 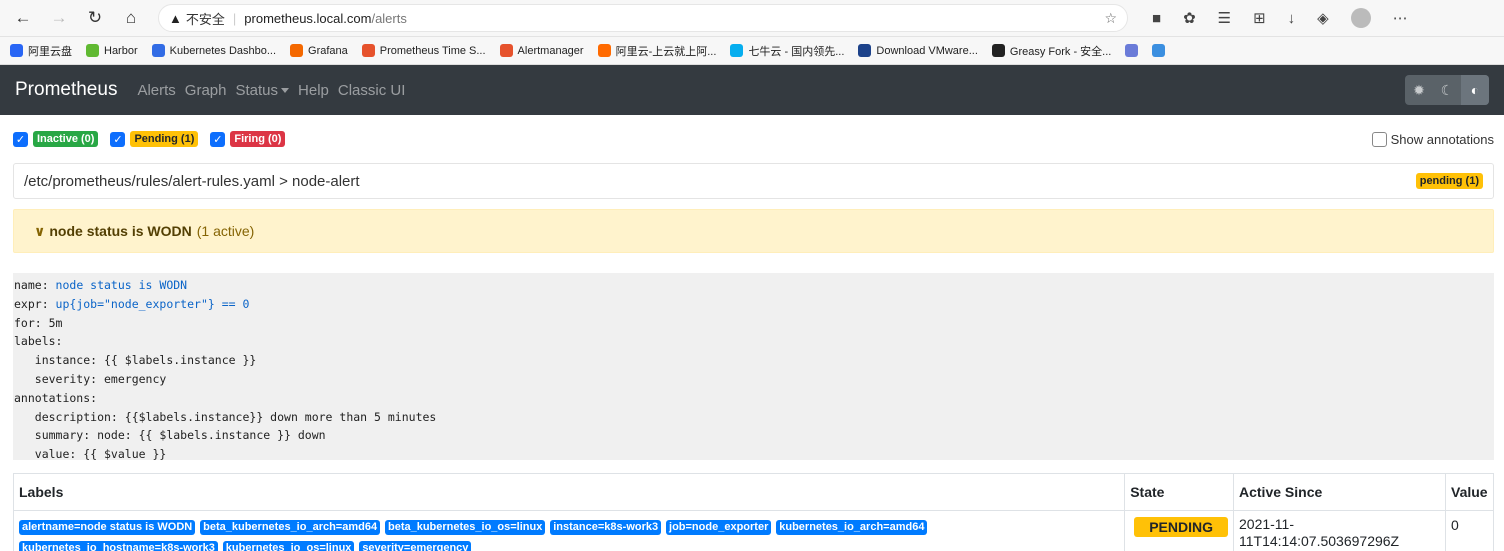 What do you see at coordinates (753, 231) in the screenshot?
I see `alert-rule-toggle: ∨ node status is WODN (1 active)` at bounding box center [753, 231].